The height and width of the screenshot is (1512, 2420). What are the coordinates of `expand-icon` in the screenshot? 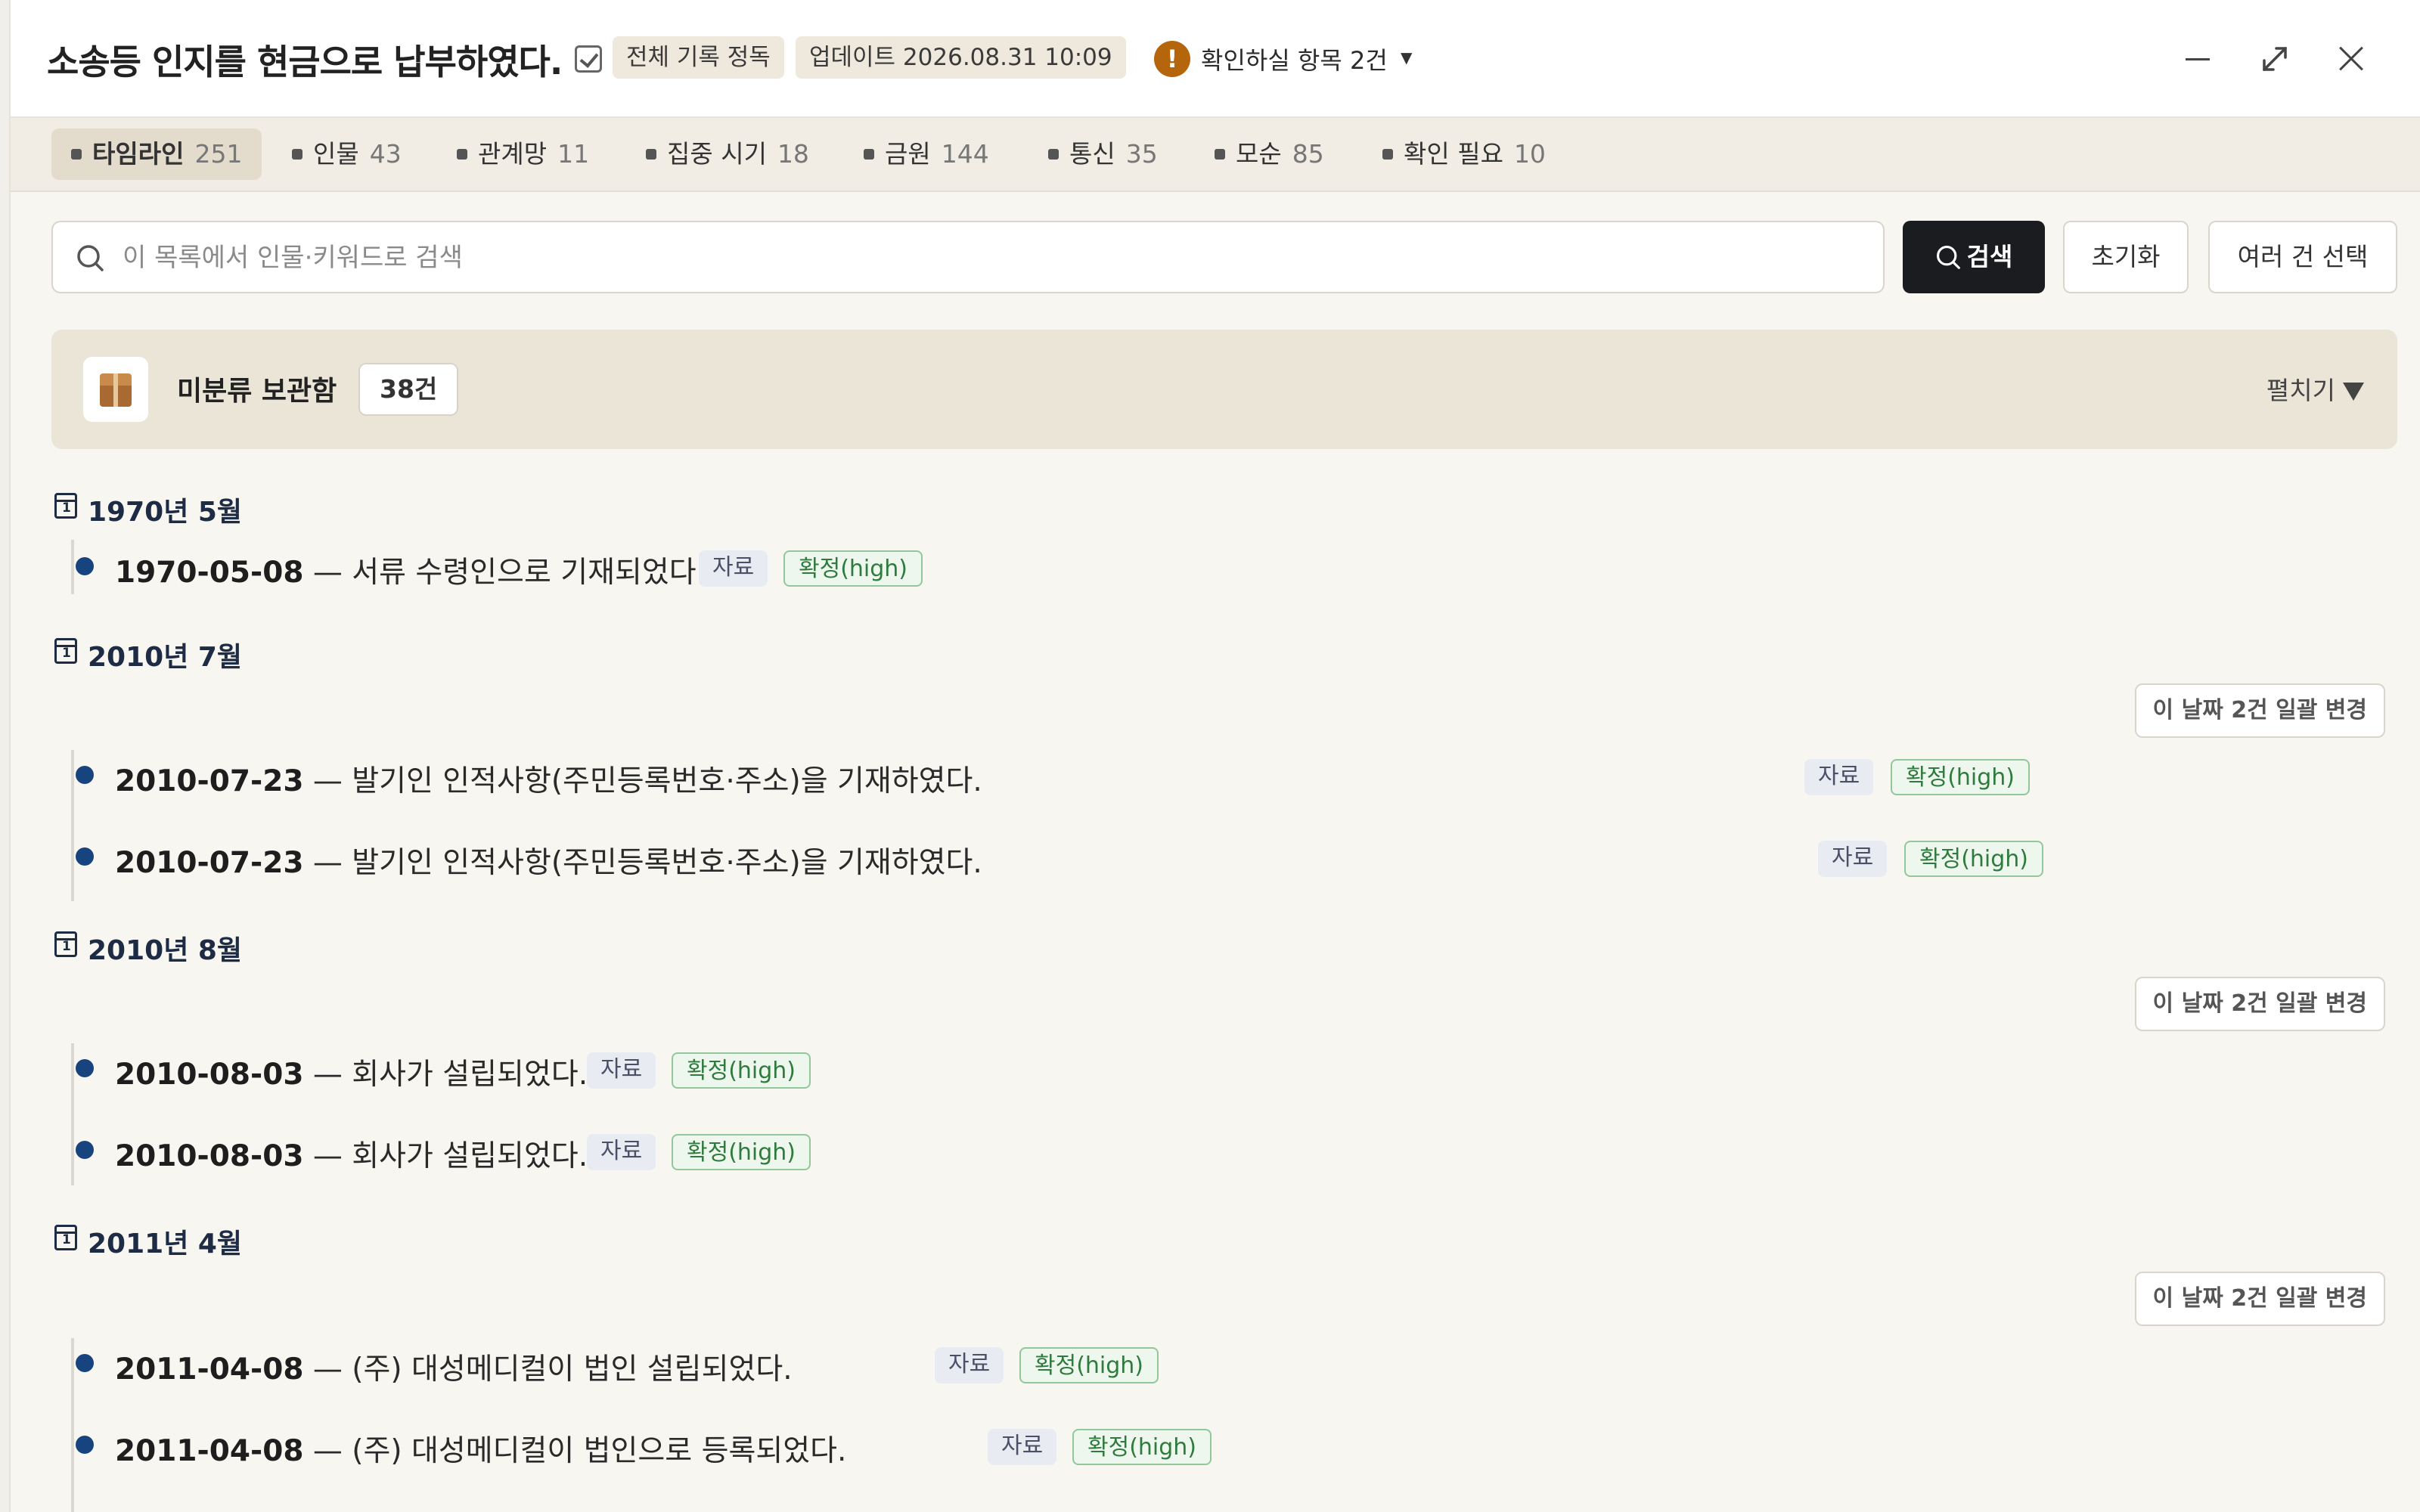 It's located at (2275, 59).